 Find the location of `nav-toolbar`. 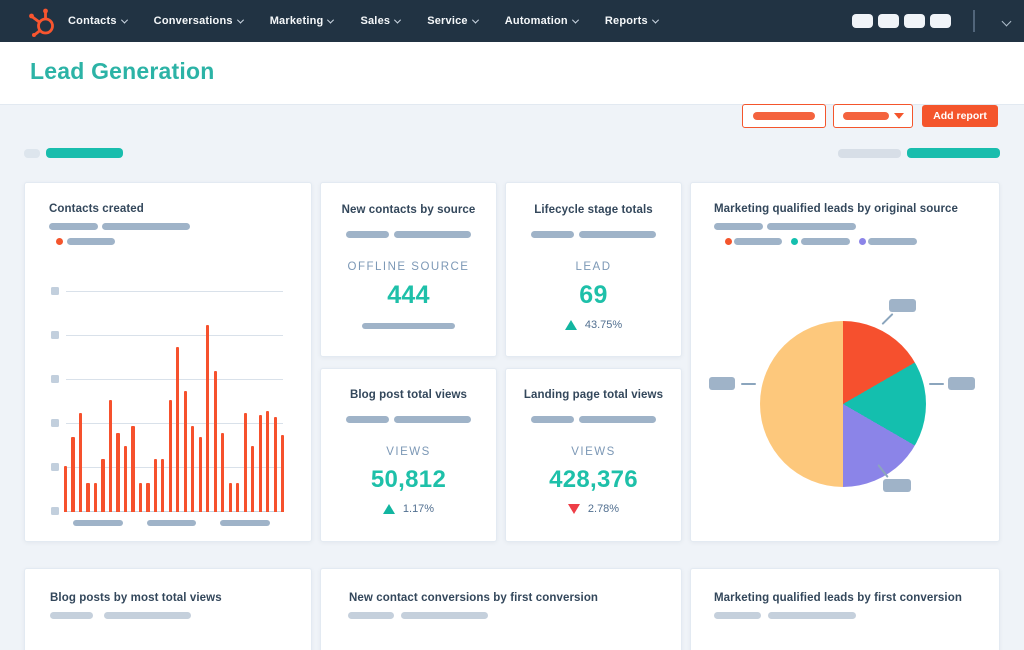

nav-toolbar is located at coordinates (938, 21).